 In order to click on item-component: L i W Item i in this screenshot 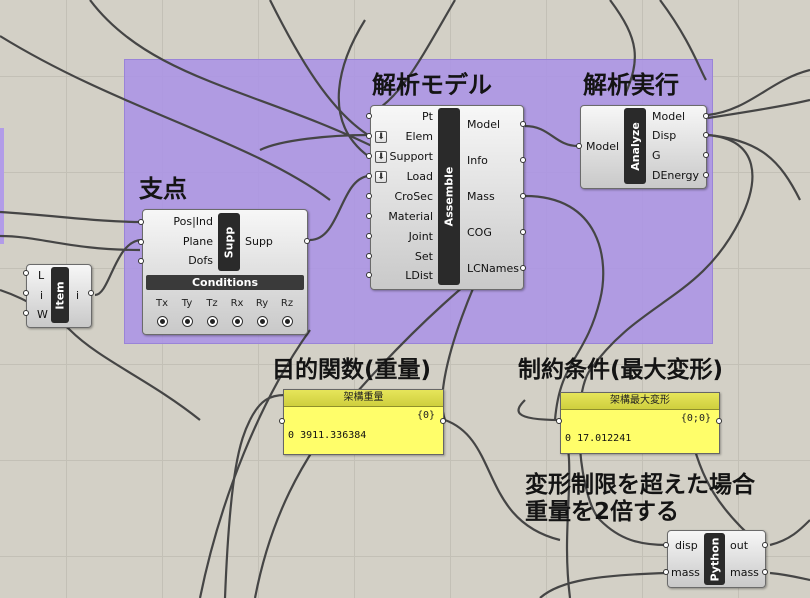, I will do `click(59, 296)`.